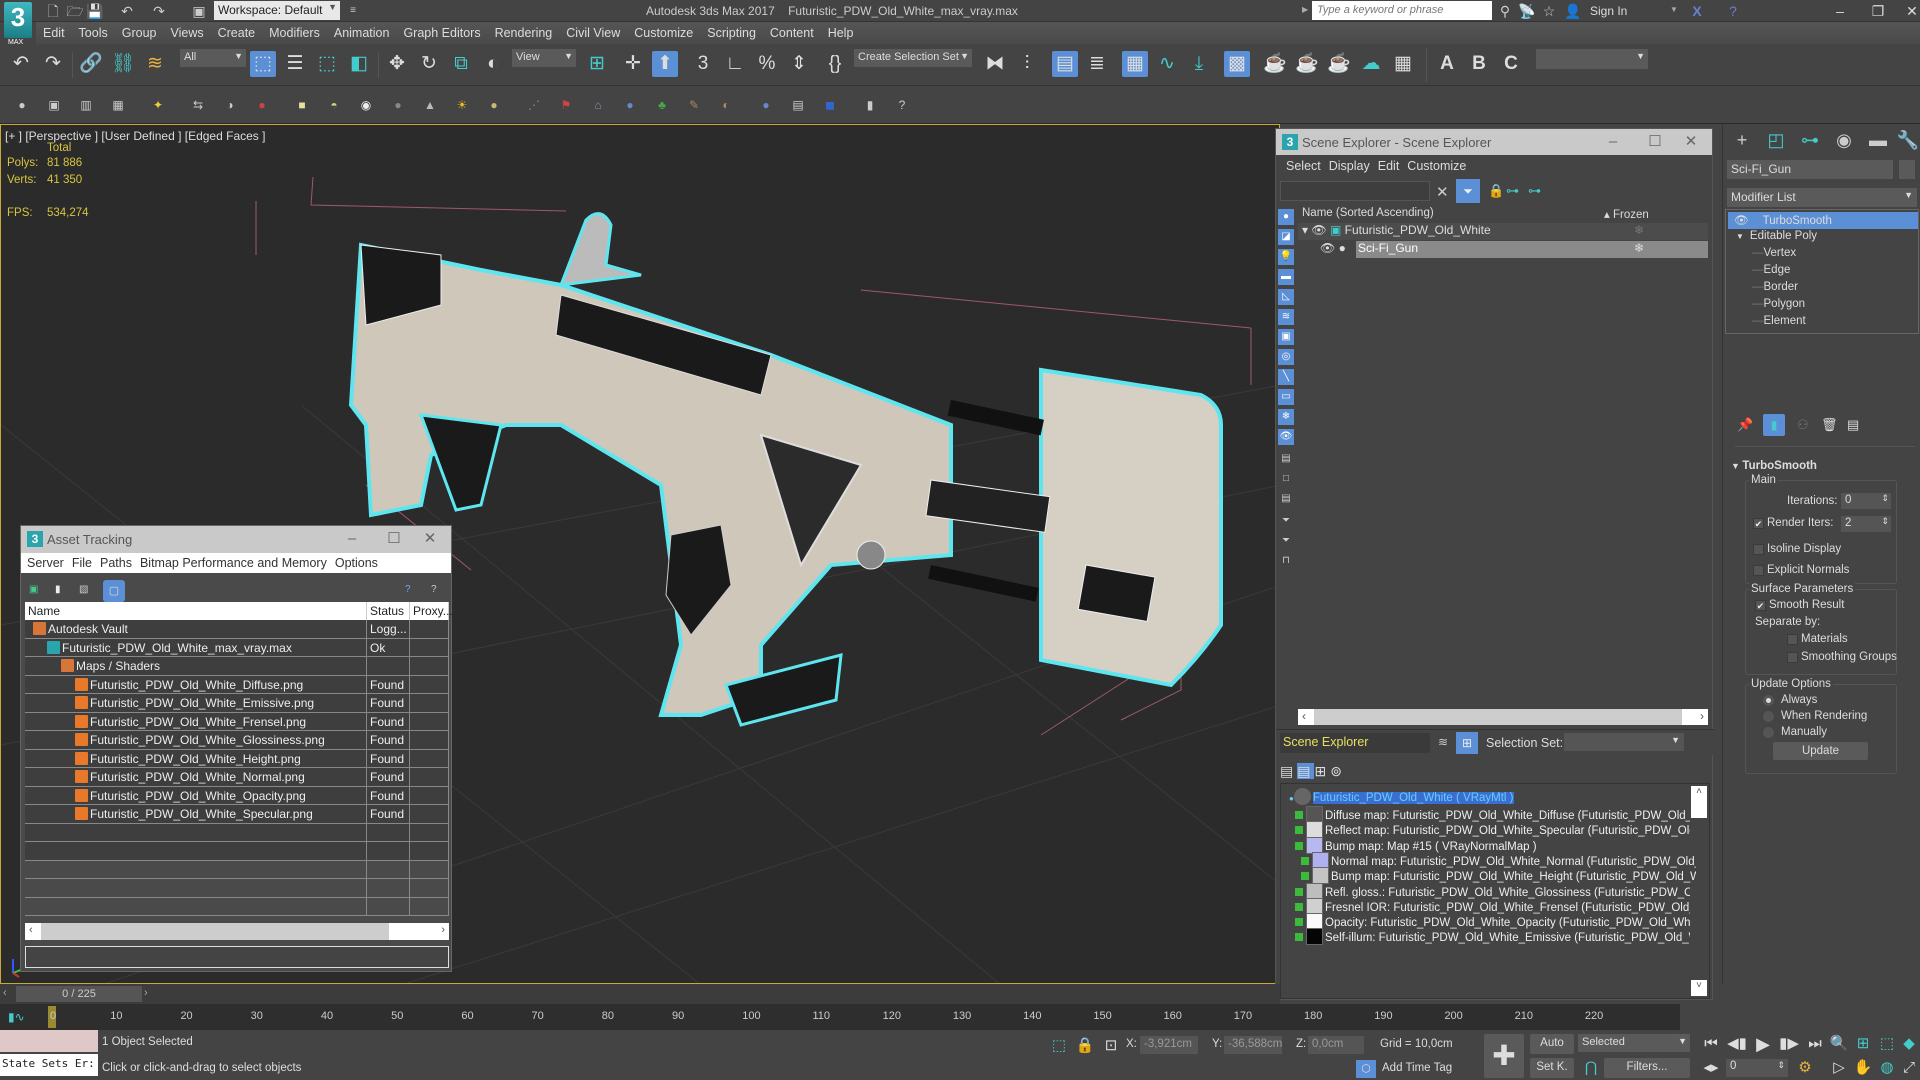 This screenshot has width=1920, height=1080. What do you see at coordinates (1763, 1044) in the screenshot?
I see `play-icon: ▶` at bounding box center [1763, 1044].